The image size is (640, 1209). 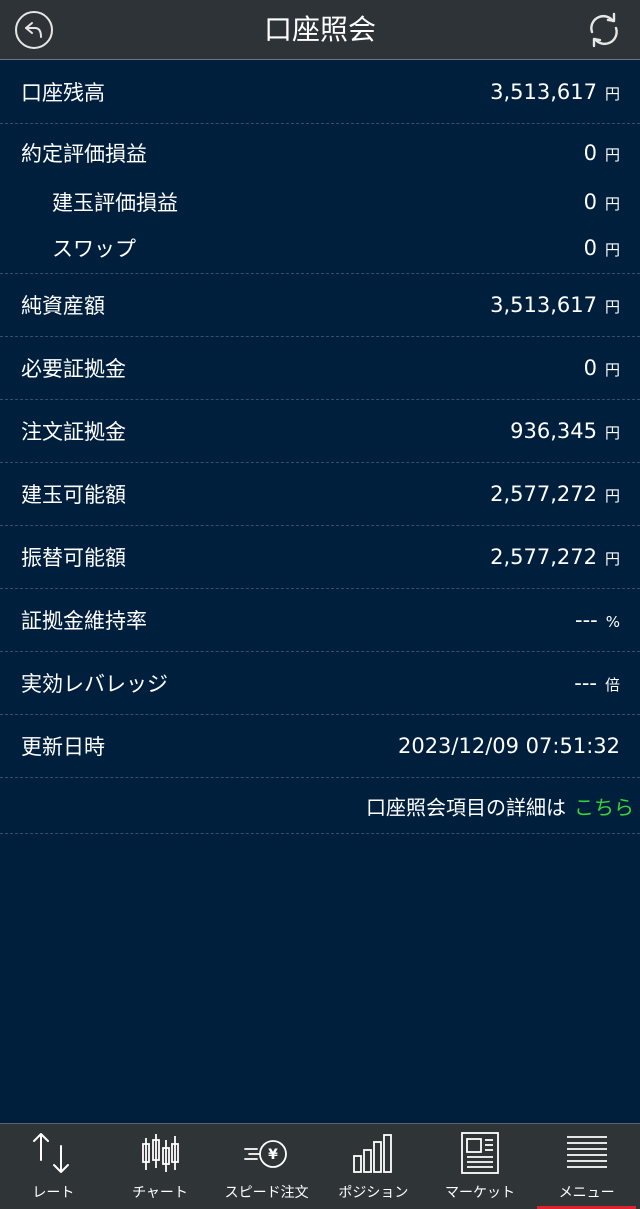 I want to click on refresh-icon, so click(x=604, y=30).